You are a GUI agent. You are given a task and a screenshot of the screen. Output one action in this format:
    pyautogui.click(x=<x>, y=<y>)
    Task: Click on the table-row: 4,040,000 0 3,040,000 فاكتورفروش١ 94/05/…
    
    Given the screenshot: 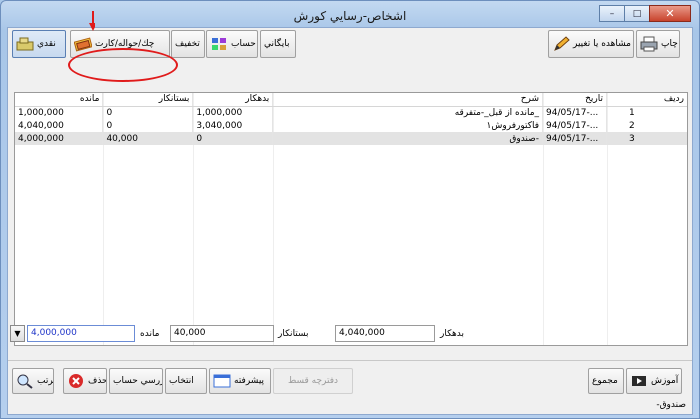 What is the action you would take?
    pyautogui.click(x=351, y=125)
    